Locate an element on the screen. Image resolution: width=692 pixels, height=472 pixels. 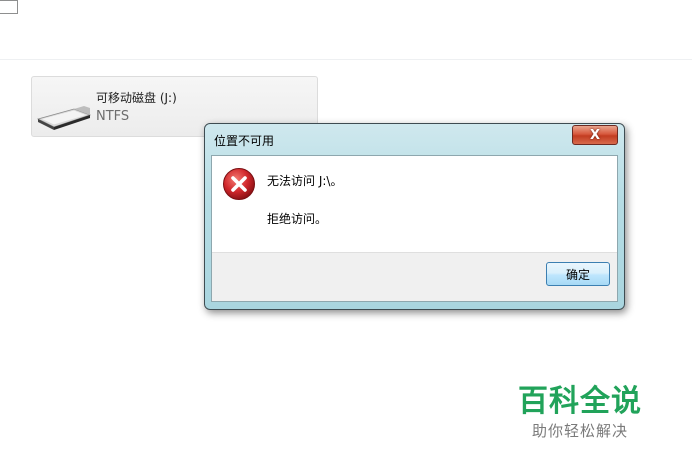
watermark-subtitle: 助你轻松解决 is located at coordinates (579, 431).